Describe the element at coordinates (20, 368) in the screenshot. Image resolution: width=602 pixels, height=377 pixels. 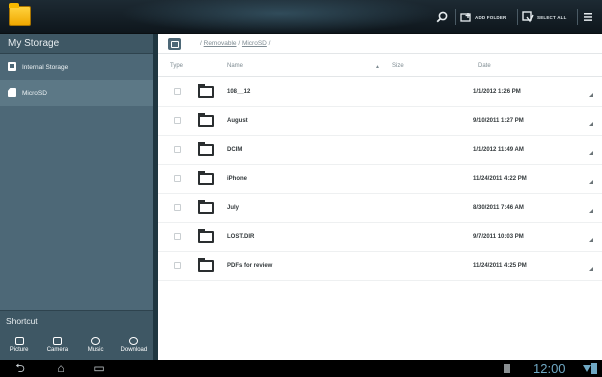
I see `back-button: ⮌` at that location.